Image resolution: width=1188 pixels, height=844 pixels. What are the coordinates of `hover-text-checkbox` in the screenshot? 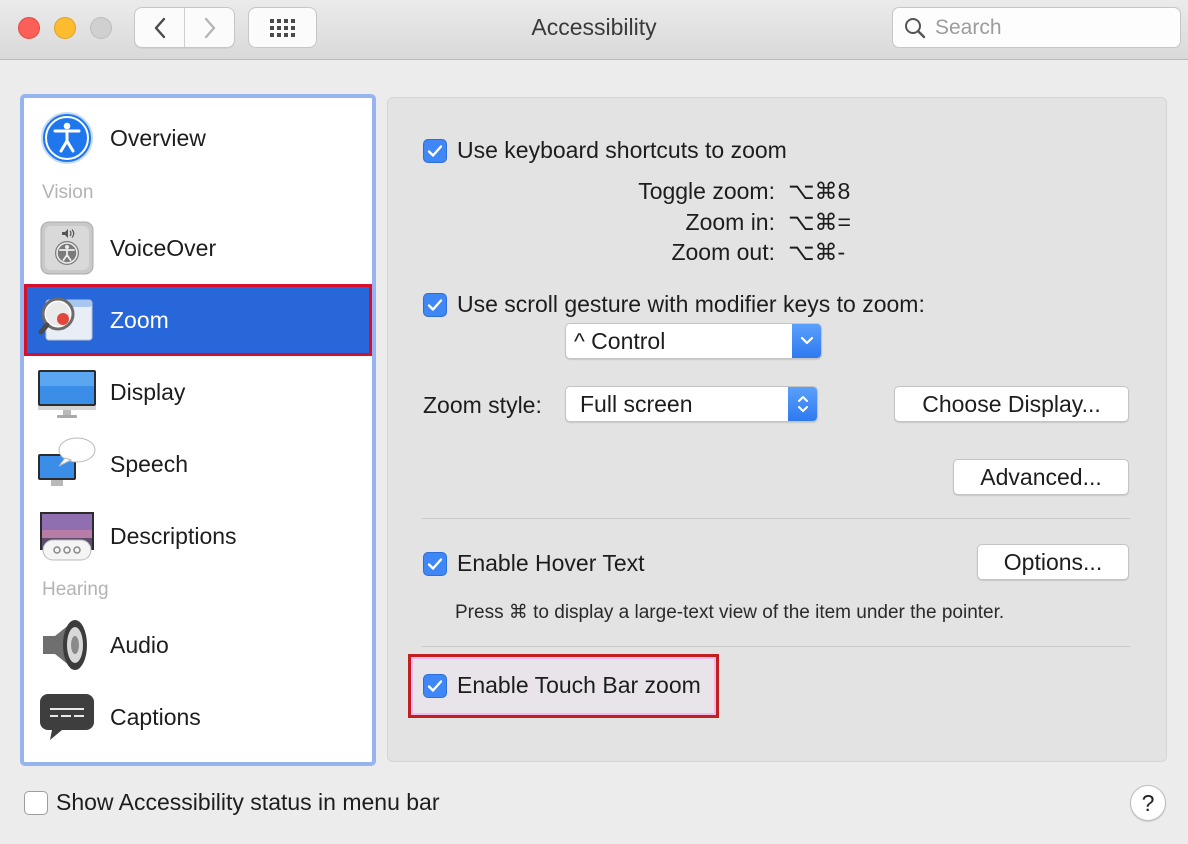 It's located at (435, 563).